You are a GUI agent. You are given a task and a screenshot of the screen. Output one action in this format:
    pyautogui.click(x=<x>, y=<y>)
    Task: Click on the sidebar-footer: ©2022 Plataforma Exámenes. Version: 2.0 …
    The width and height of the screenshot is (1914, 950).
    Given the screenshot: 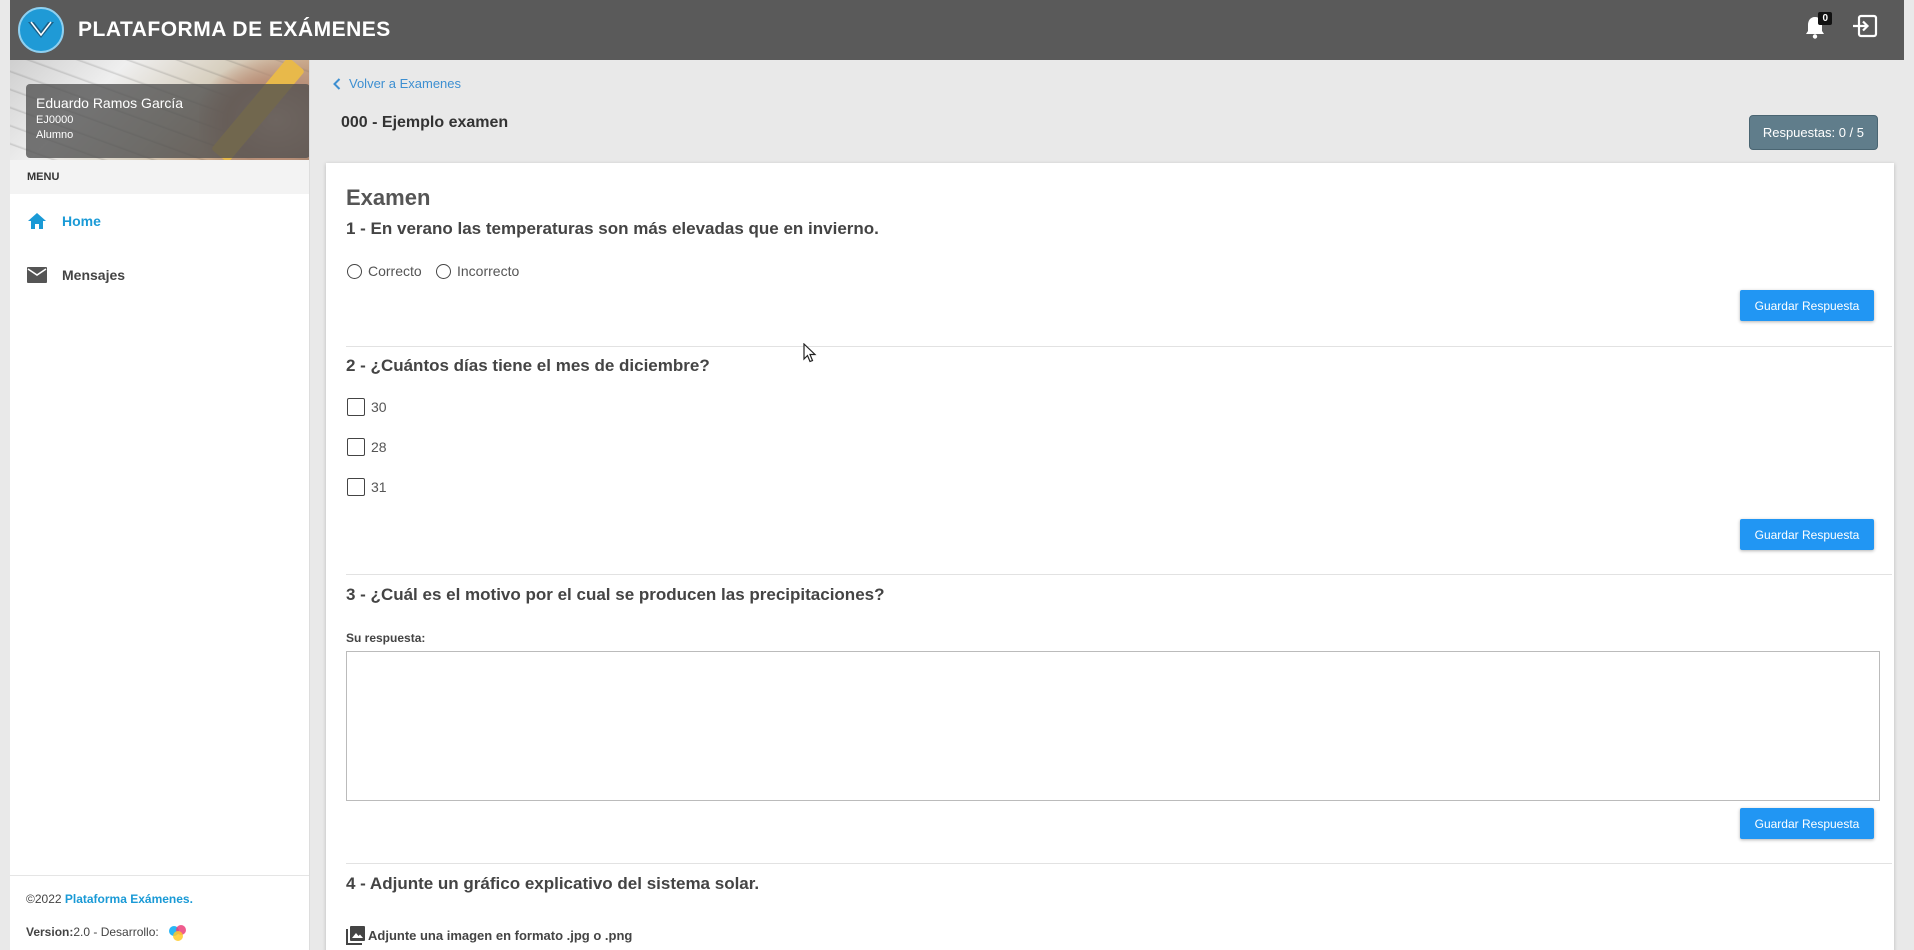 What is the action you would take?
    pyautogui.click(x=159, y=912)
    